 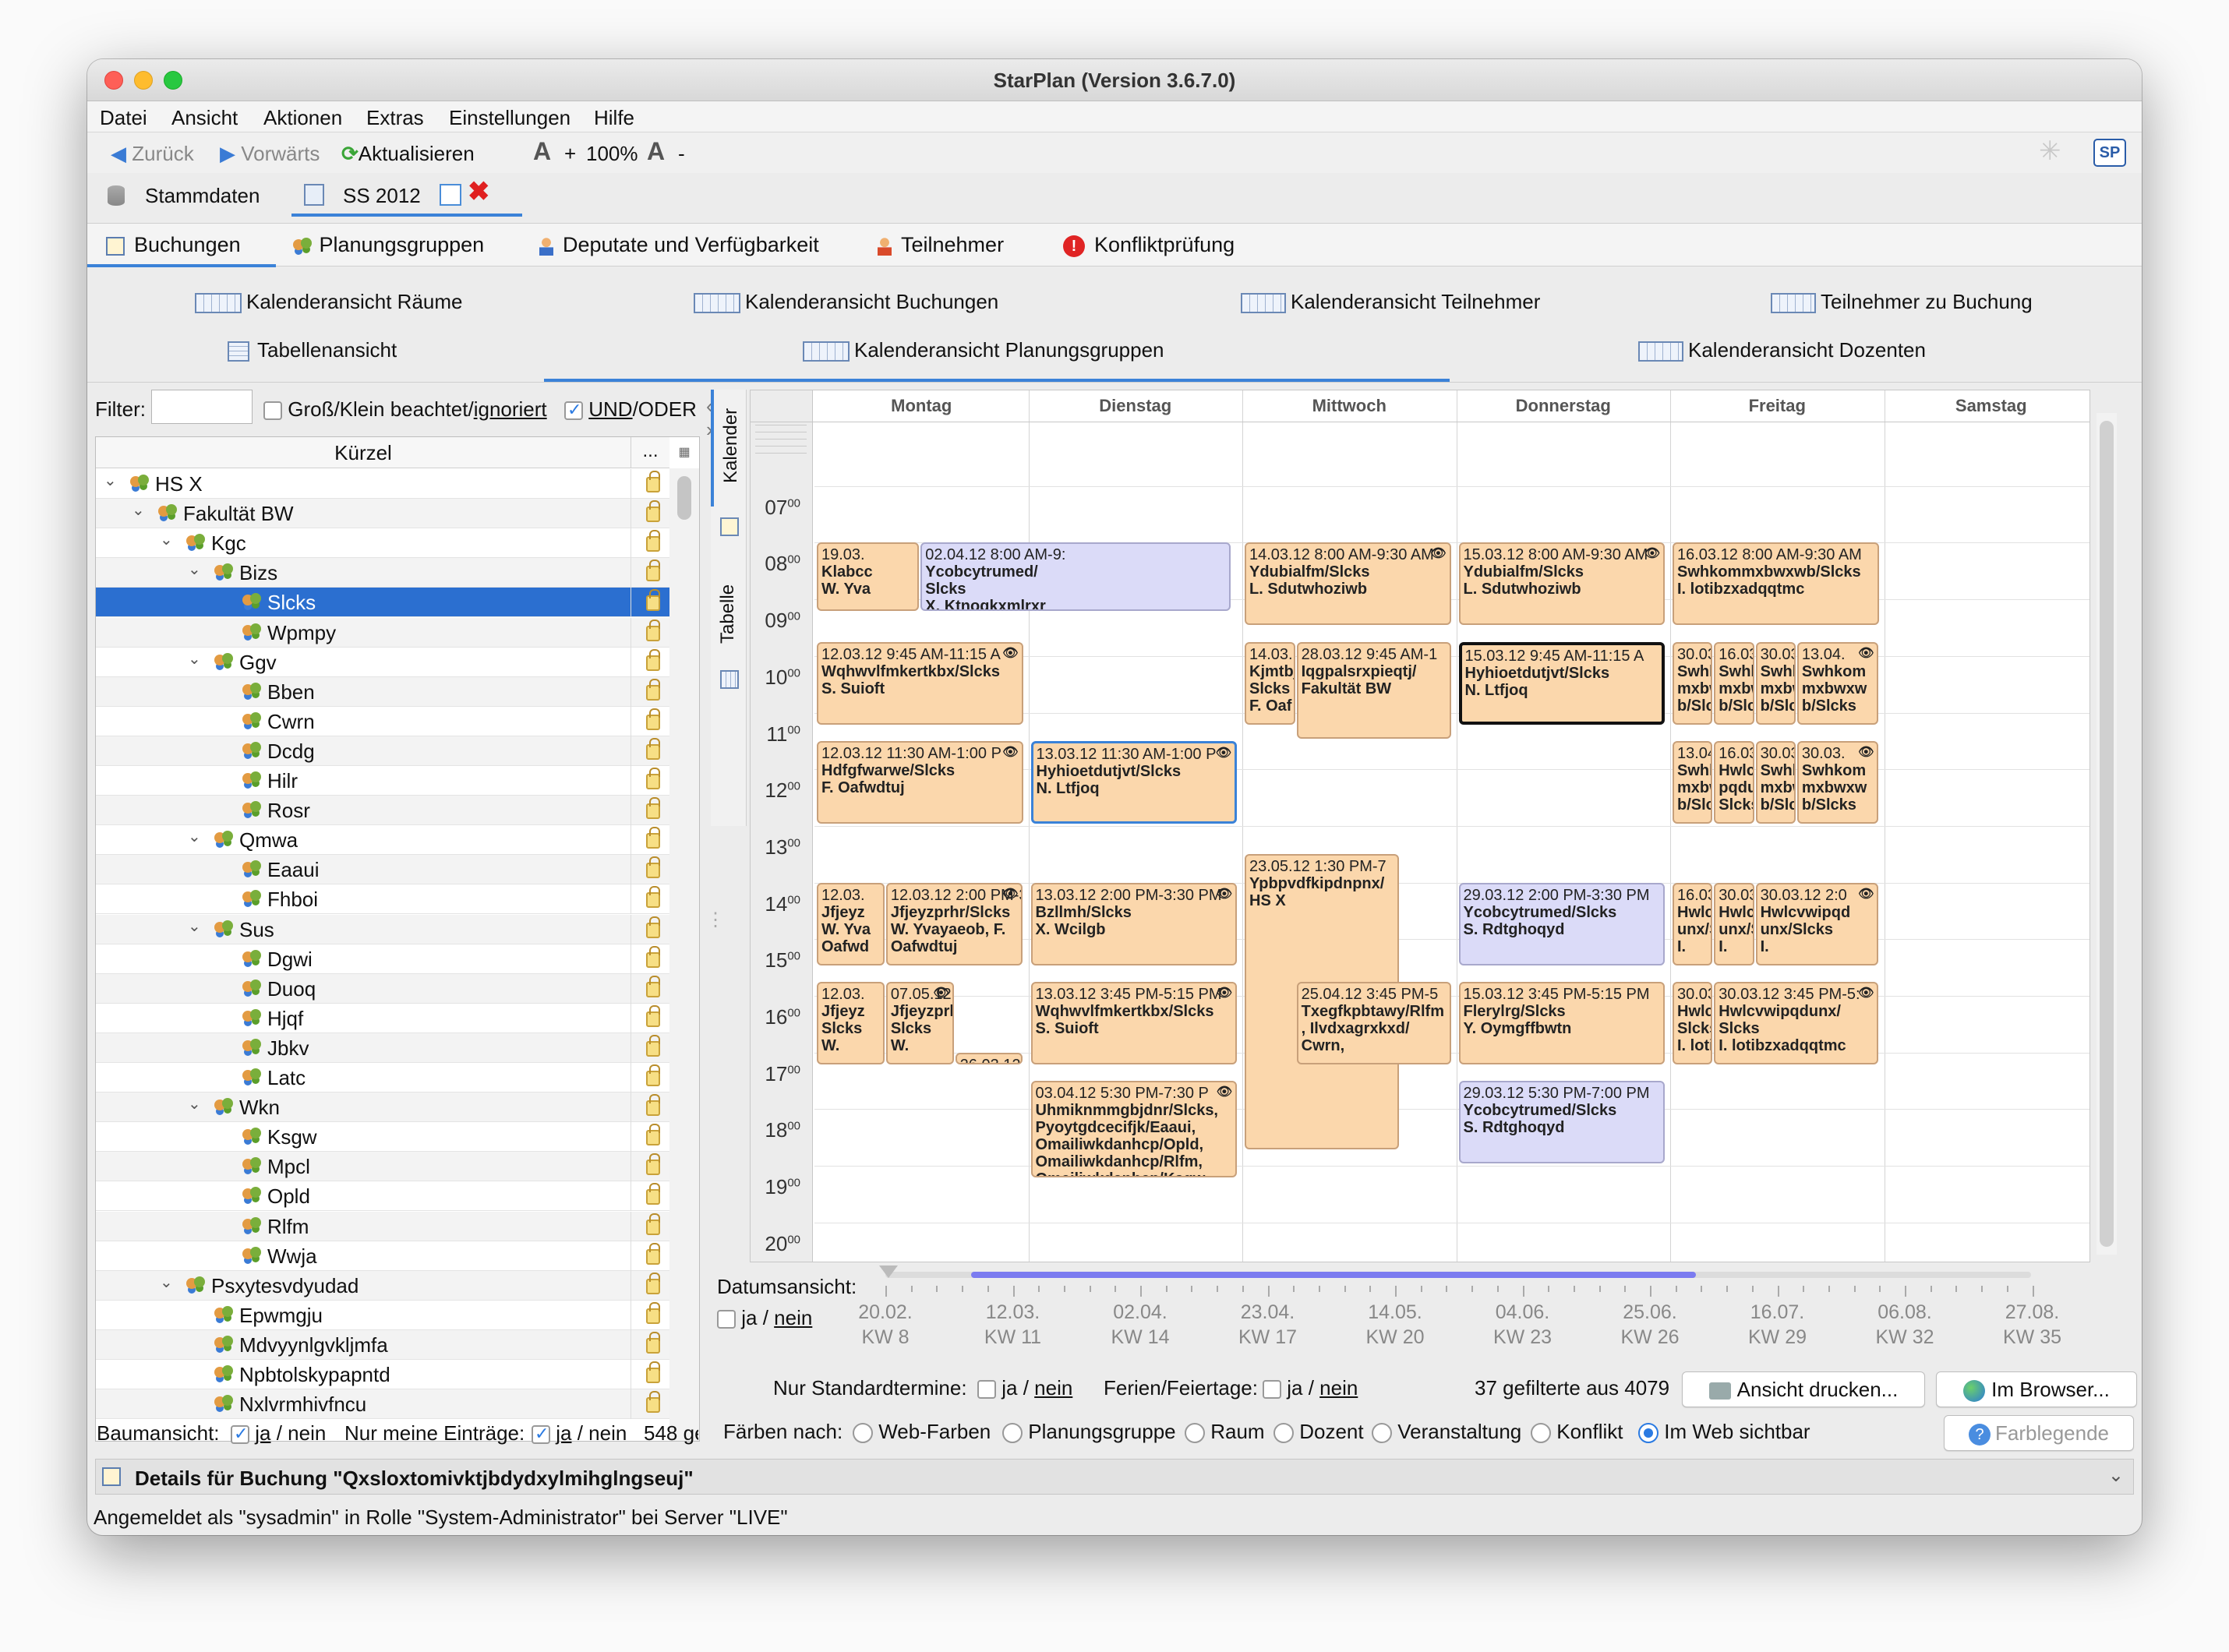 I want to click on calendar-event: 30.03. Swhkom mxbwxw b/Slcks 👁, so click(x=1837, y=782).